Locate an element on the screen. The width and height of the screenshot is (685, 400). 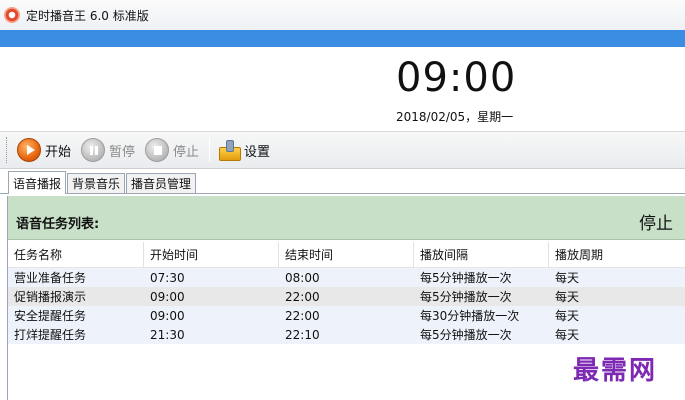
column-header-cycle: 播放周期 is located at coordinates (617, 255).